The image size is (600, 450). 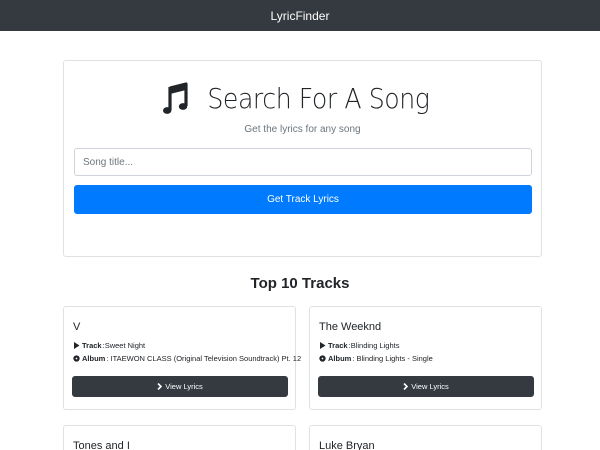 I want to click on track-row: Track: Sweet Night, so click(x=109, y=345).